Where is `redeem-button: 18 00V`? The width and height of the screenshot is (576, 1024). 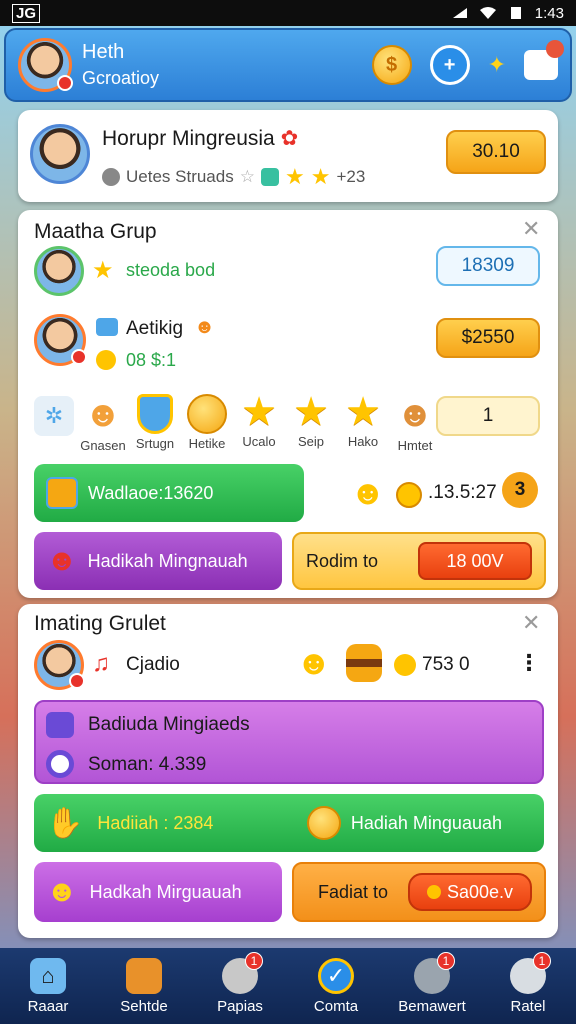
redeem-button: 18 00V is located at coordinates (475, 561).